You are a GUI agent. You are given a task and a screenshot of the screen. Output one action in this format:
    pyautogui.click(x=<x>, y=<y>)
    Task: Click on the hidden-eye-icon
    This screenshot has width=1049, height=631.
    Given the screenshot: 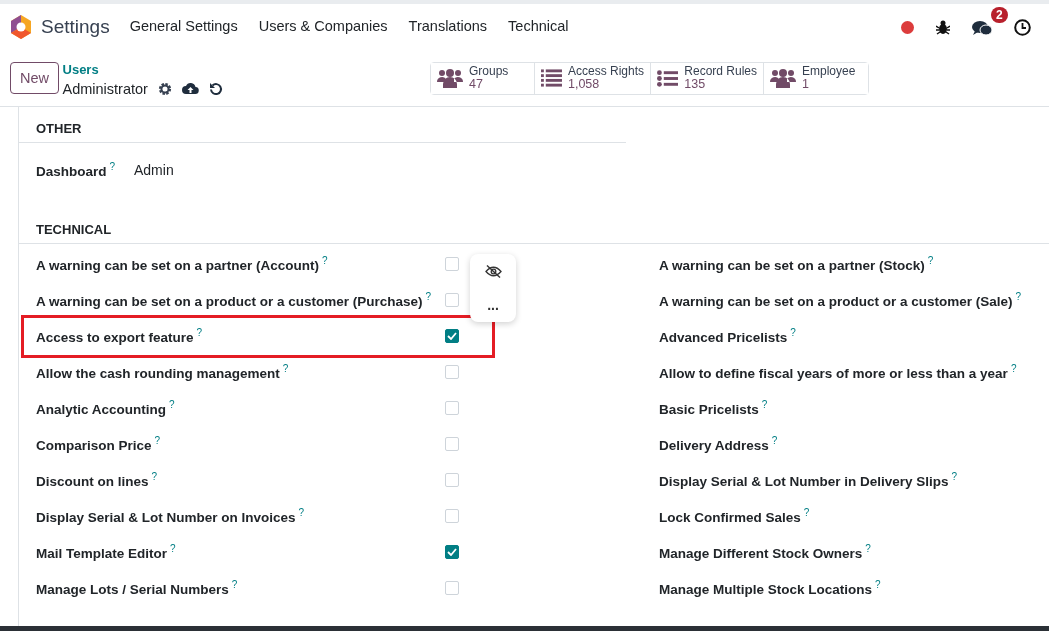 What is the action you would take?
    pyautogui.click(x=493, y=271)
    